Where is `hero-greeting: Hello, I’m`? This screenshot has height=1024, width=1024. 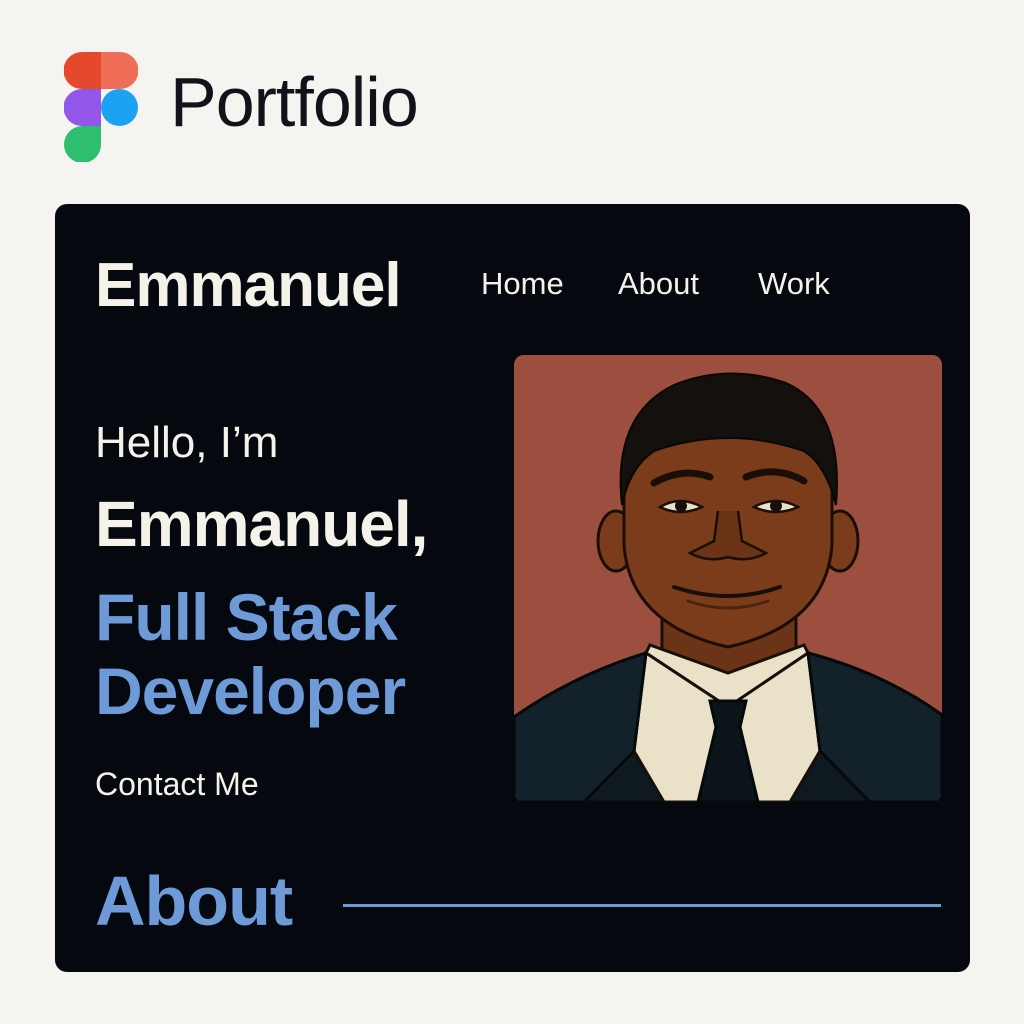
hero-greeting: Hello, I’m is located at coordinates (187, 442).